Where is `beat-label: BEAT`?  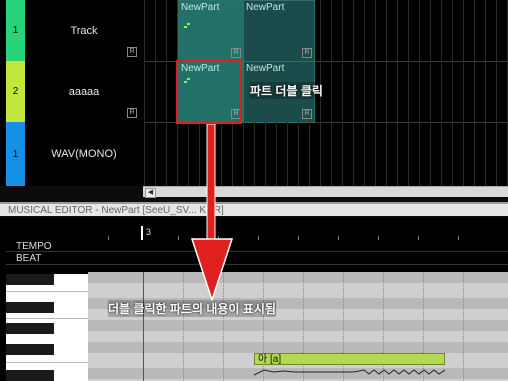
beat-label: BEAT is located at coordinates (29, 258).